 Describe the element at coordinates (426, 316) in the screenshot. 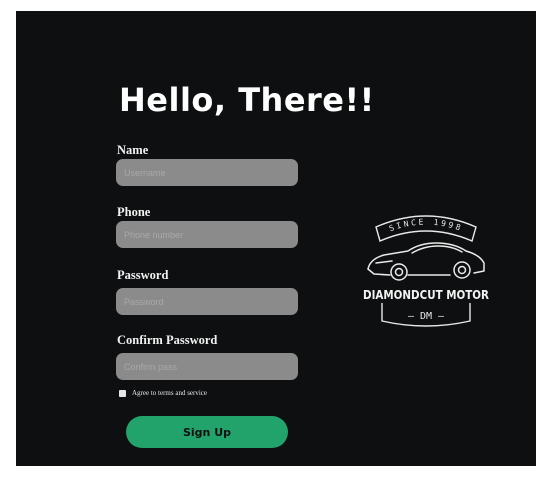

I see `logo-initials-text: — DM —` at that location.